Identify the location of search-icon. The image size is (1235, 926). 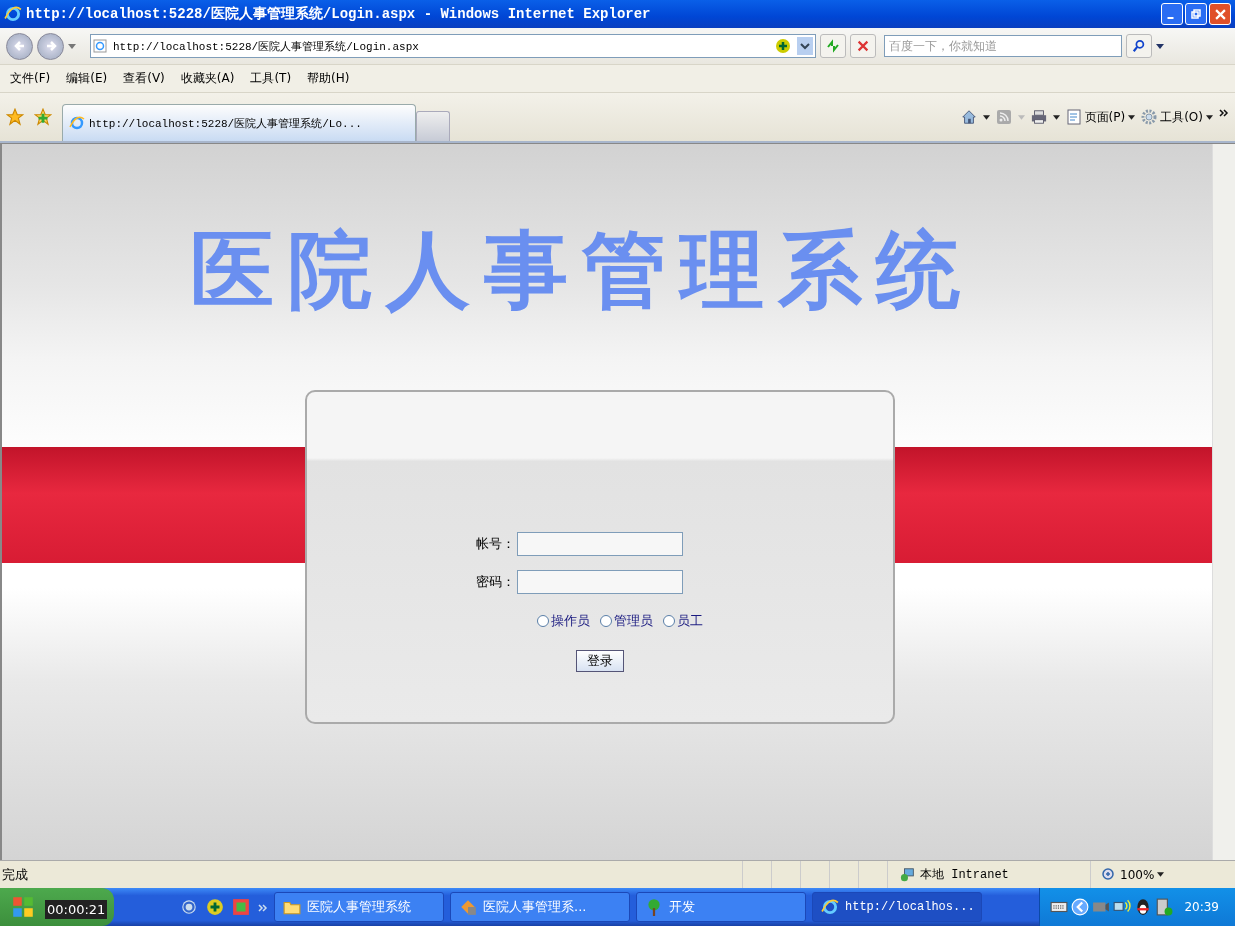
(1139, 46).